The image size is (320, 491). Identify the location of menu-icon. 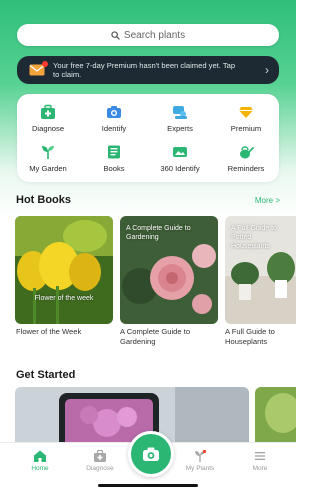
(260, 456).